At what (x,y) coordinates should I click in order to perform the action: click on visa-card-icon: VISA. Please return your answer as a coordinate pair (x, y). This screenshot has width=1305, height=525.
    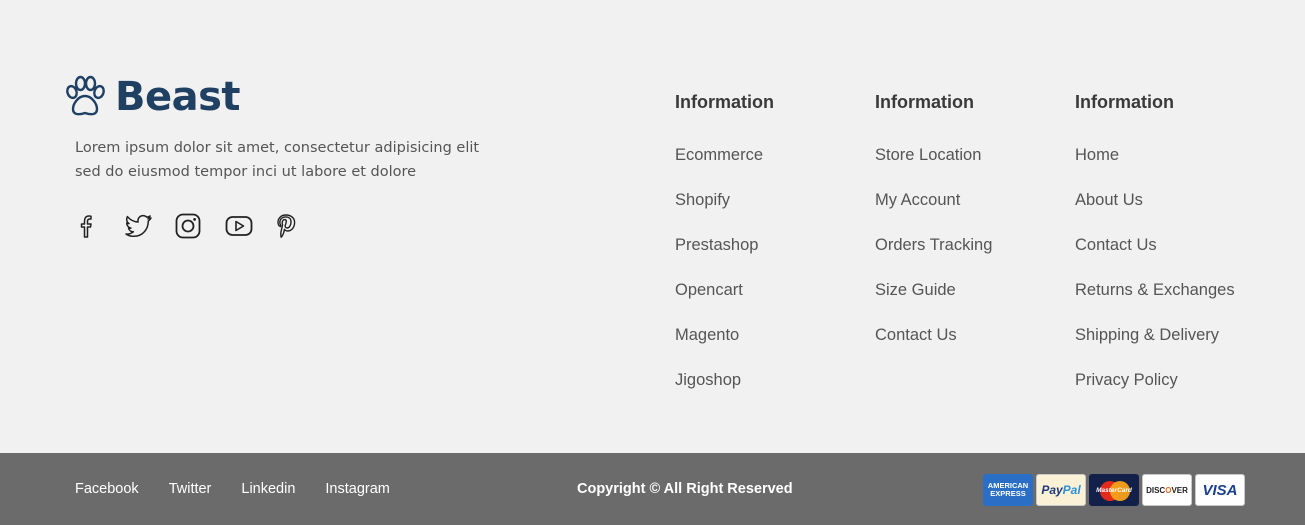
    Looking at the image, I should click on (1220, 490).